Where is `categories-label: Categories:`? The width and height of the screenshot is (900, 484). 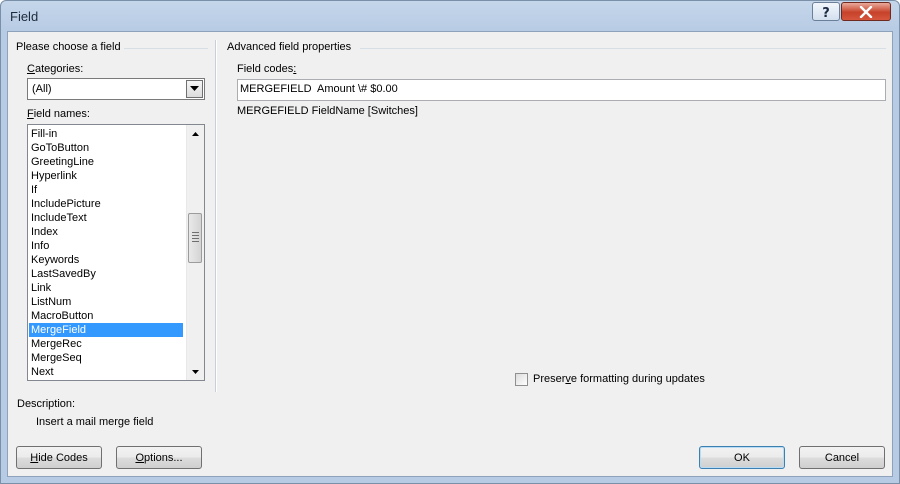 categories-label: Categories: is located at coordinates (55, 69).